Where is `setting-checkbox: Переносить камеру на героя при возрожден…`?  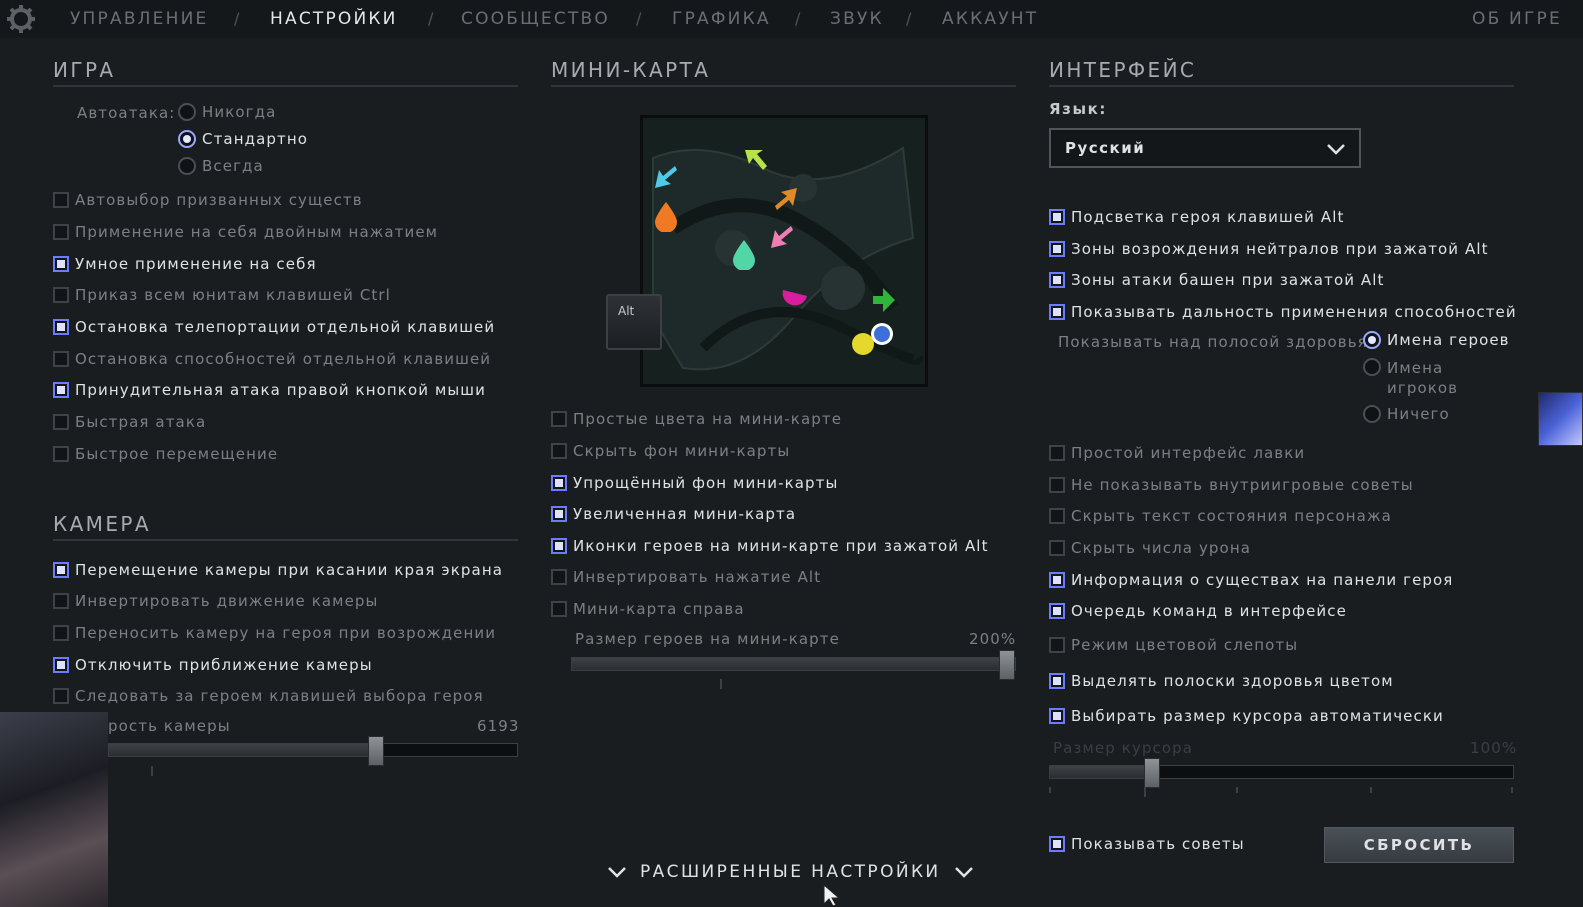 setting-checkbox: Переносить камеру на героя при возрожден… is located at coordinates (274, 633).